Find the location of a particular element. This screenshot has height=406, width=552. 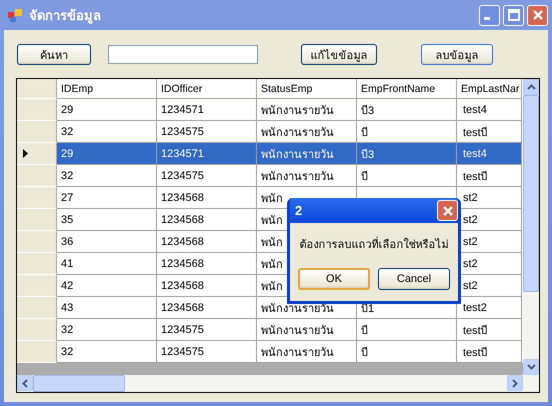

column-header: IDEmp is located at coordinates (107, 89).